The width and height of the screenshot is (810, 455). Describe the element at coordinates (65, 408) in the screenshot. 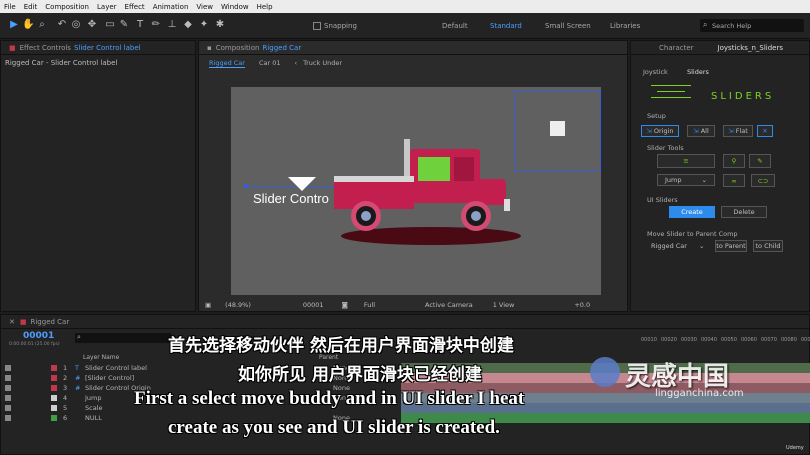

I see `layer-number: 5` at that location.